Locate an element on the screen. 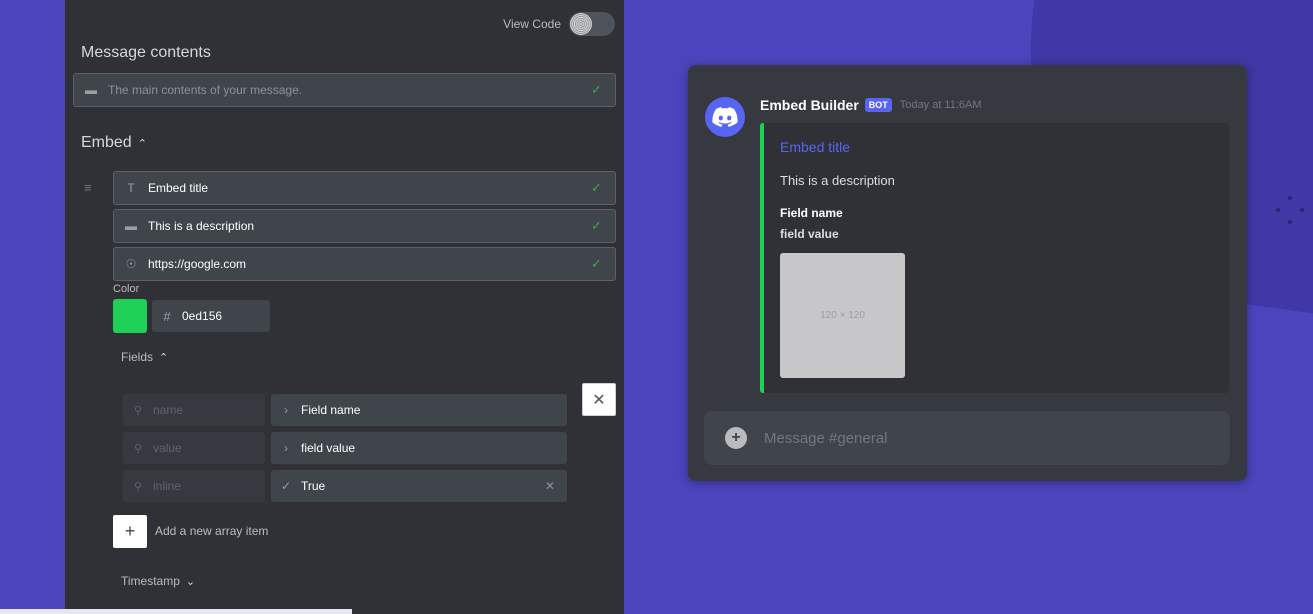  decorative-dots is located at coordinates (1292, 216).